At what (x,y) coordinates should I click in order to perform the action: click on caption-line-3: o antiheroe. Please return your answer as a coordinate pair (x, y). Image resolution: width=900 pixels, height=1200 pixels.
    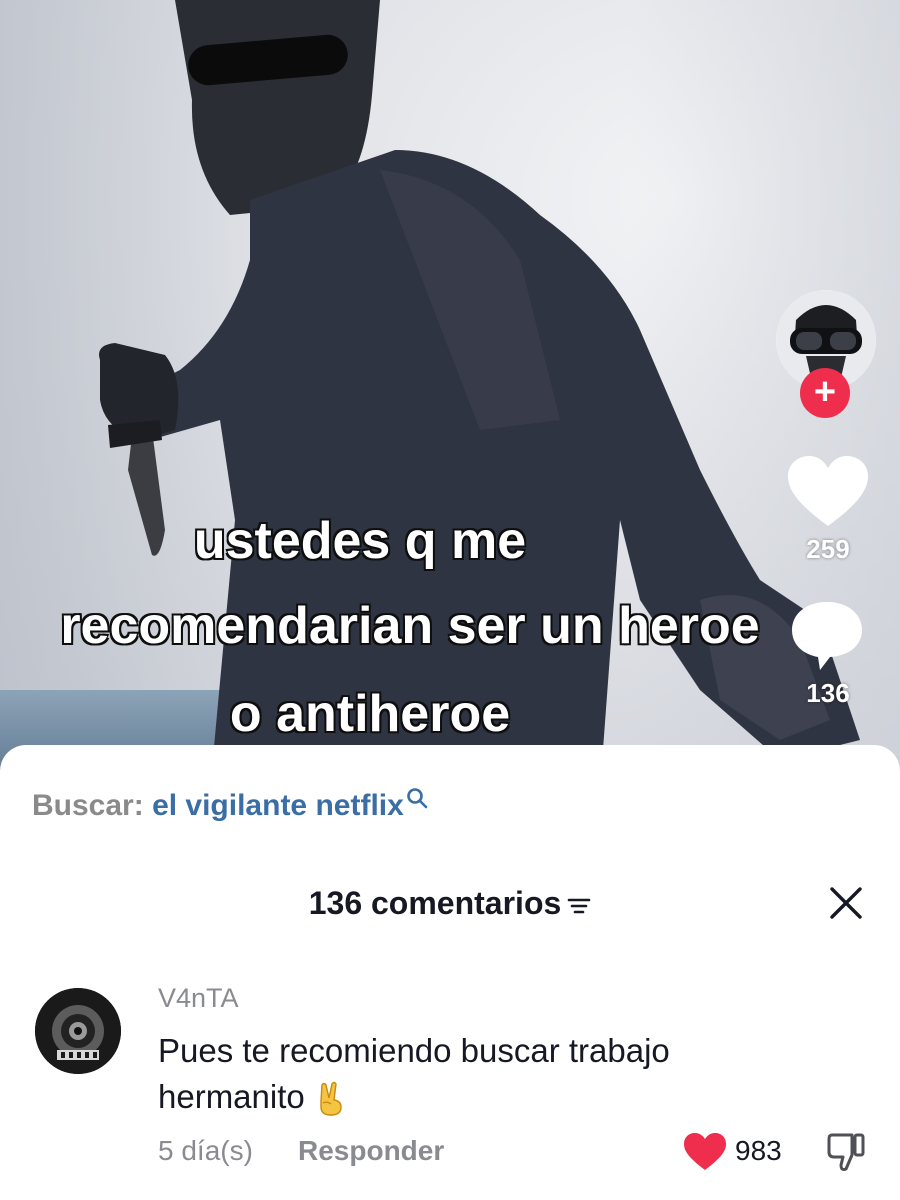
    Looking at the image, I should click on (370, 714).